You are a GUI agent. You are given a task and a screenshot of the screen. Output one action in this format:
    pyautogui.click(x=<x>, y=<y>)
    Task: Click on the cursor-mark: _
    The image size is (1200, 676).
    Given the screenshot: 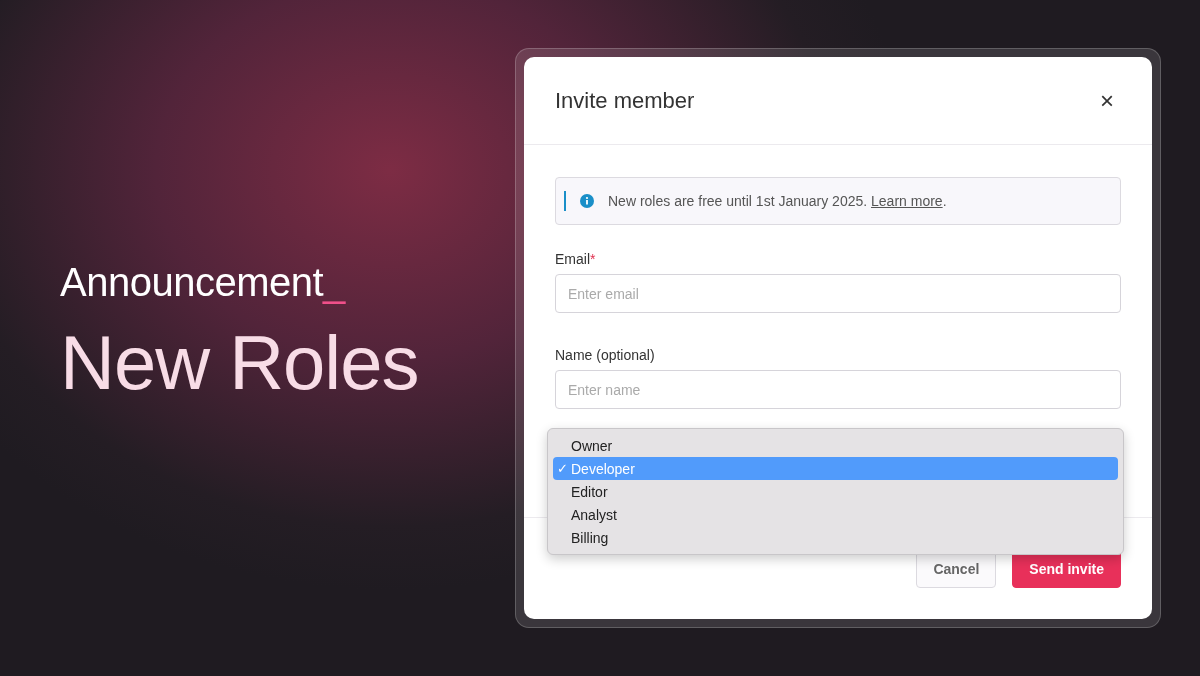 What is the action you would take?
    pyautogui.click(x=334, y=282)
    